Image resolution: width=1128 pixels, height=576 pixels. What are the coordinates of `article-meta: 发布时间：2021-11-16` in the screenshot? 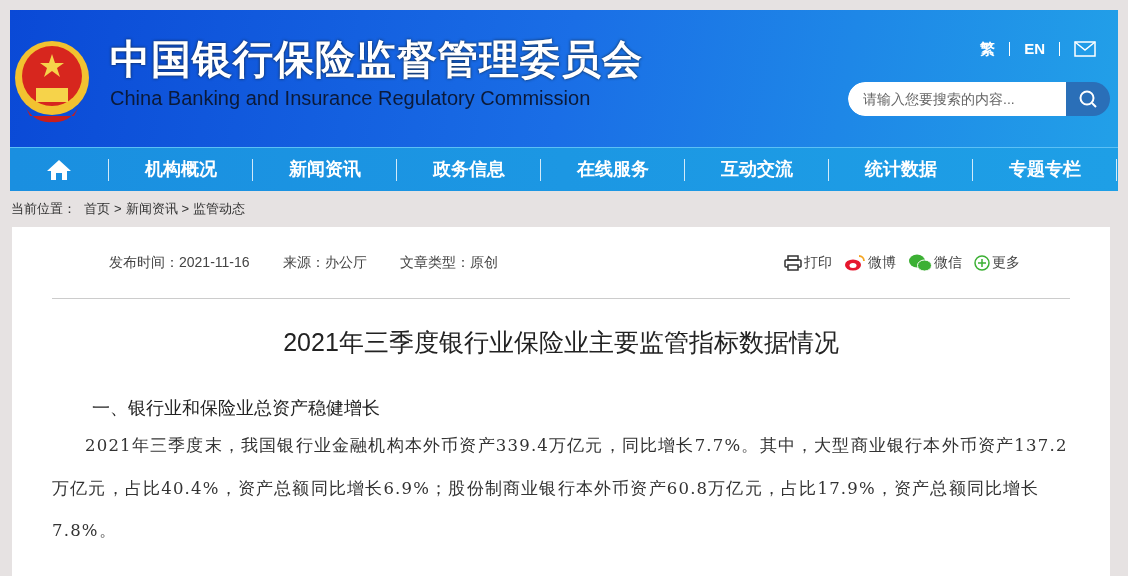 It's located at (179, 262).